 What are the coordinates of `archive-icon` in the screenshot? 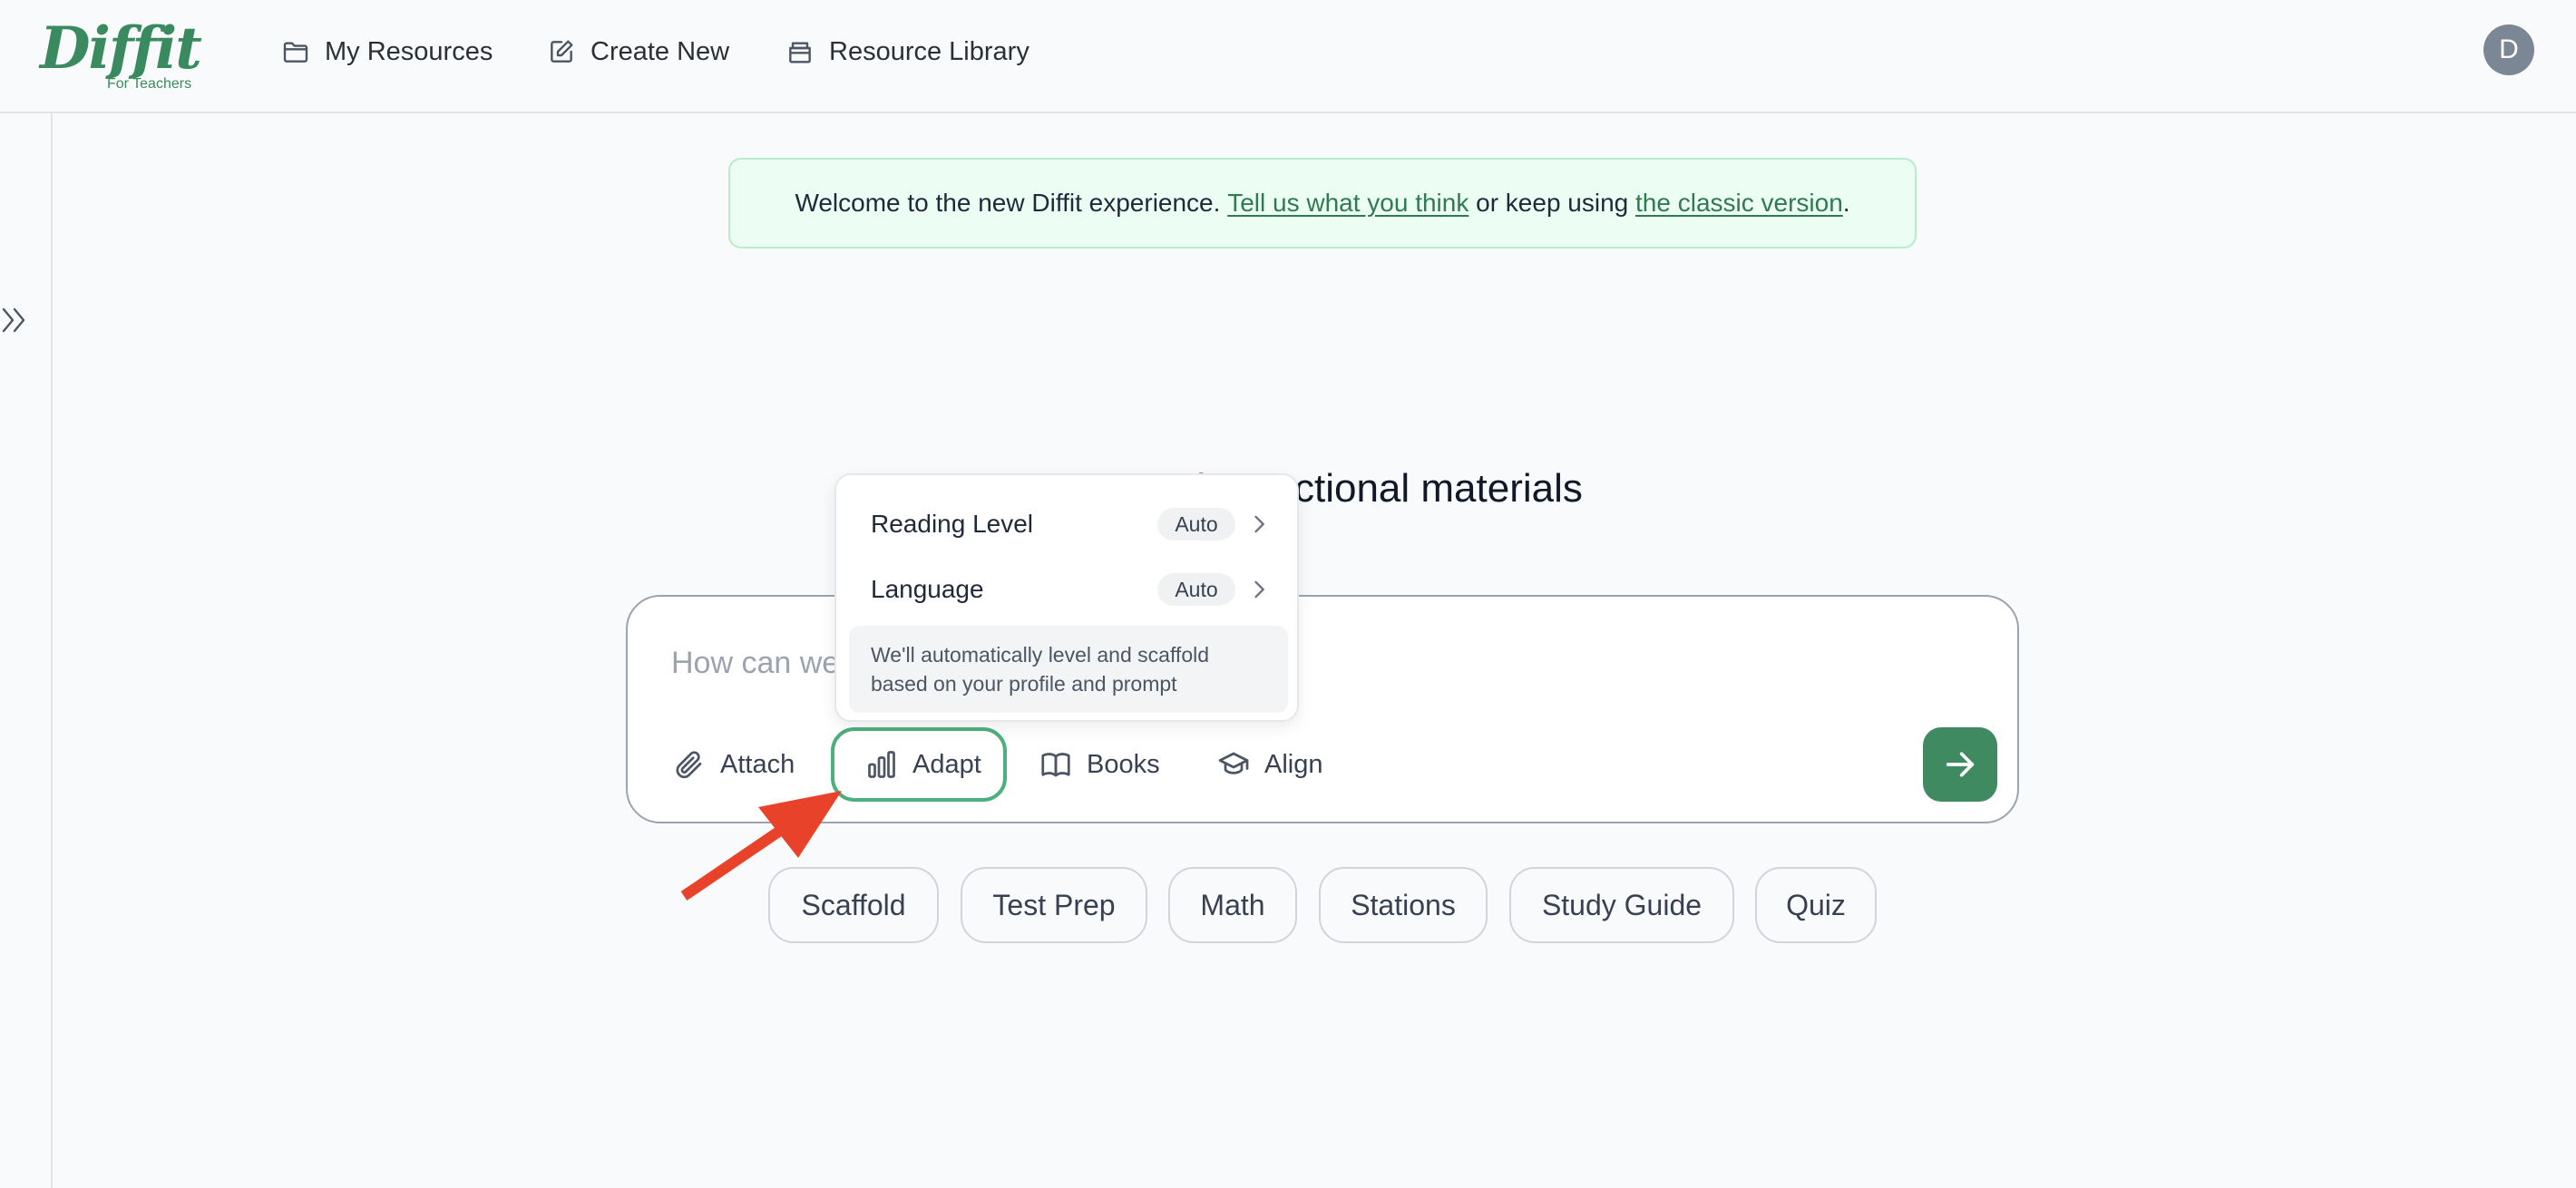 It's located at (800, 51).